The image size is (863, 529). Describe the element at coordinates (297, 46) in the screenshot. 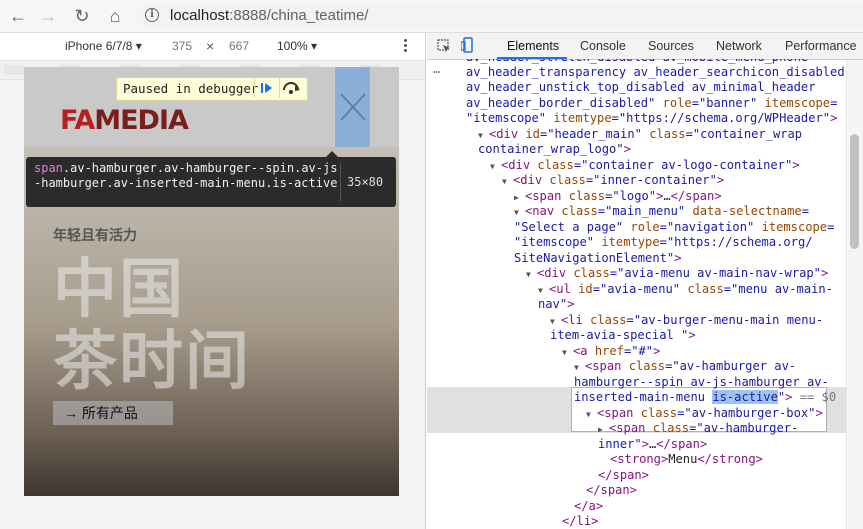

I see `zoom-select: 100% ▾` at that location.